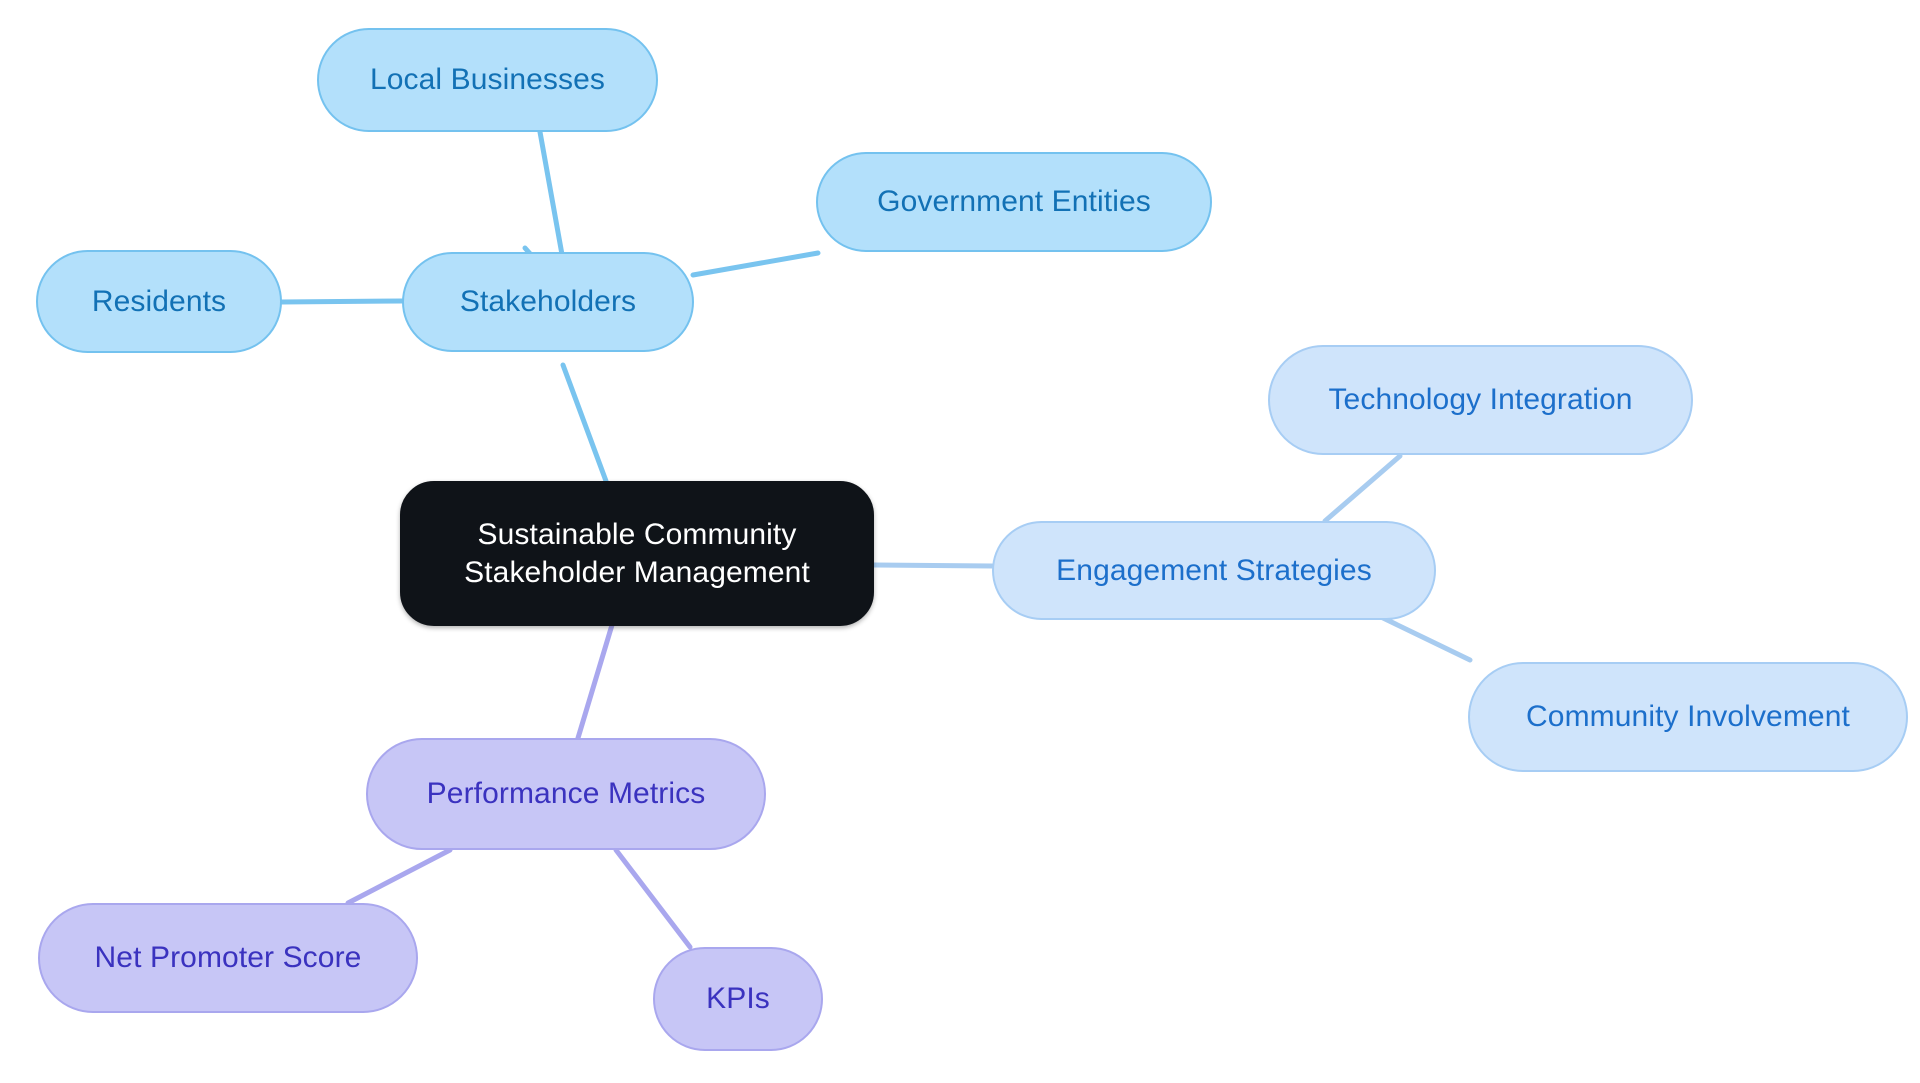  What do you see at coordinates (399, 876) in the screenshot?
I see `edge-performance-net-promoter-score` at bounding box center [399, 876].